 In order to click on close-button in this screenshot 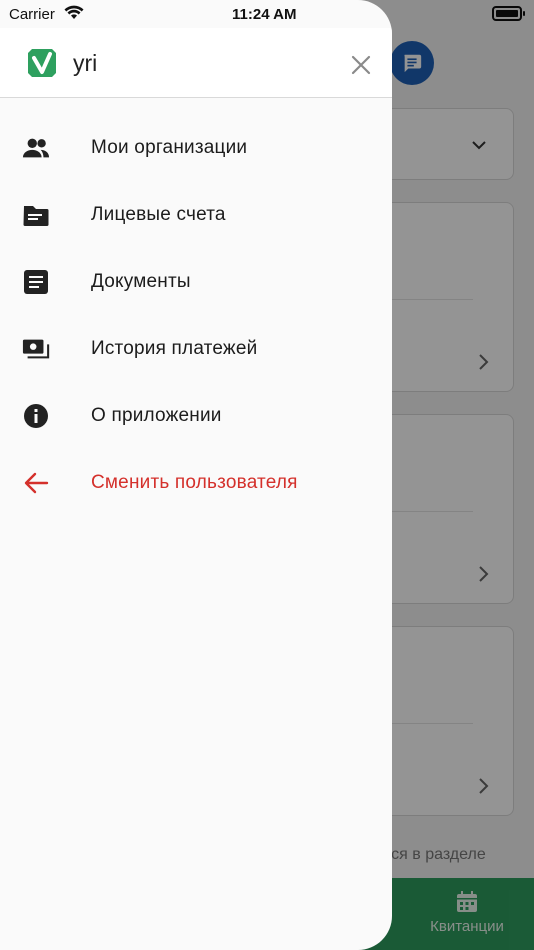, I will do `click(361, 65)`.